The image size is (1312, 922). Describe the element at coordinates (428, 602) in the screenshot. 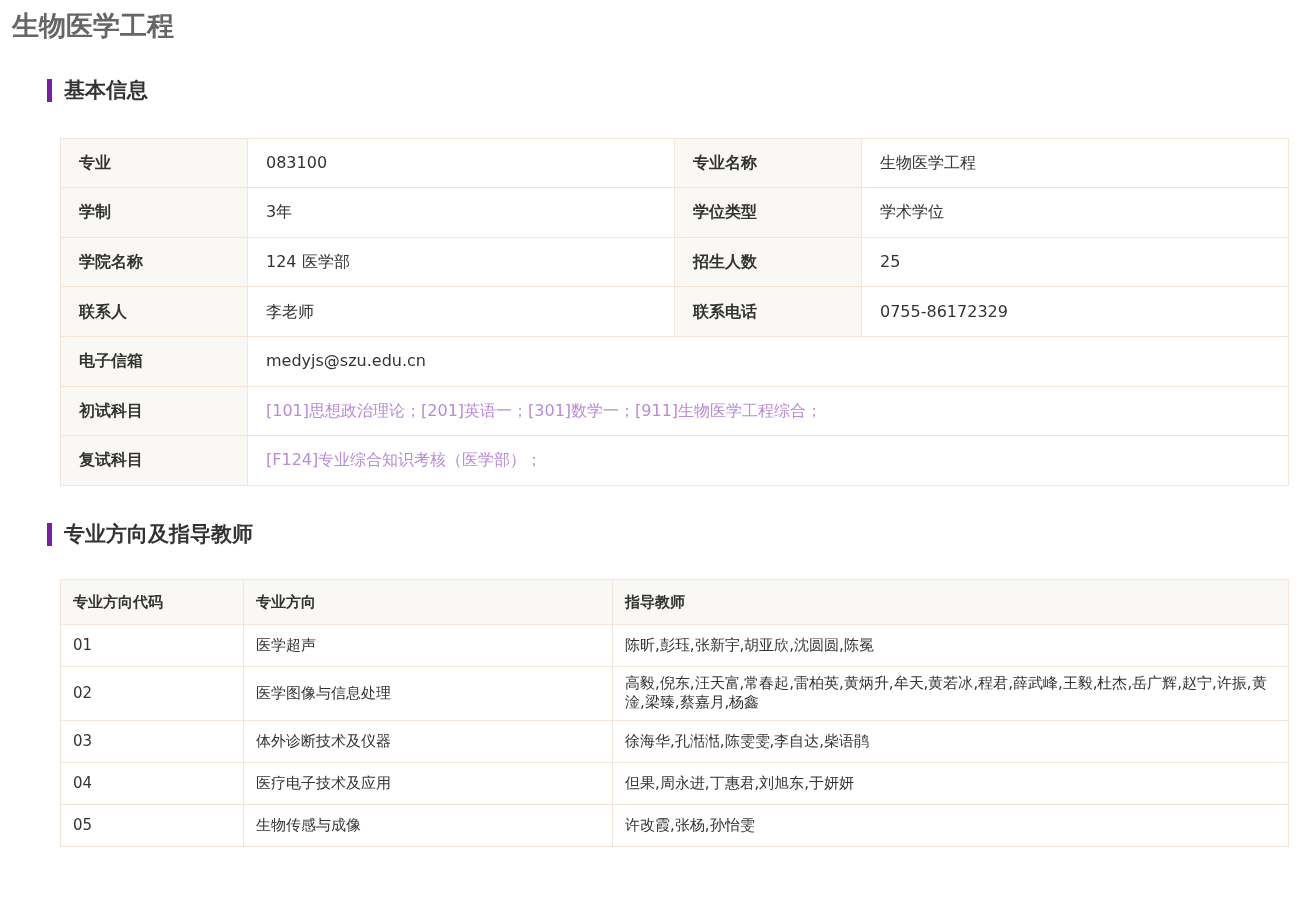

I see `column-header: 专业方向` at that location.